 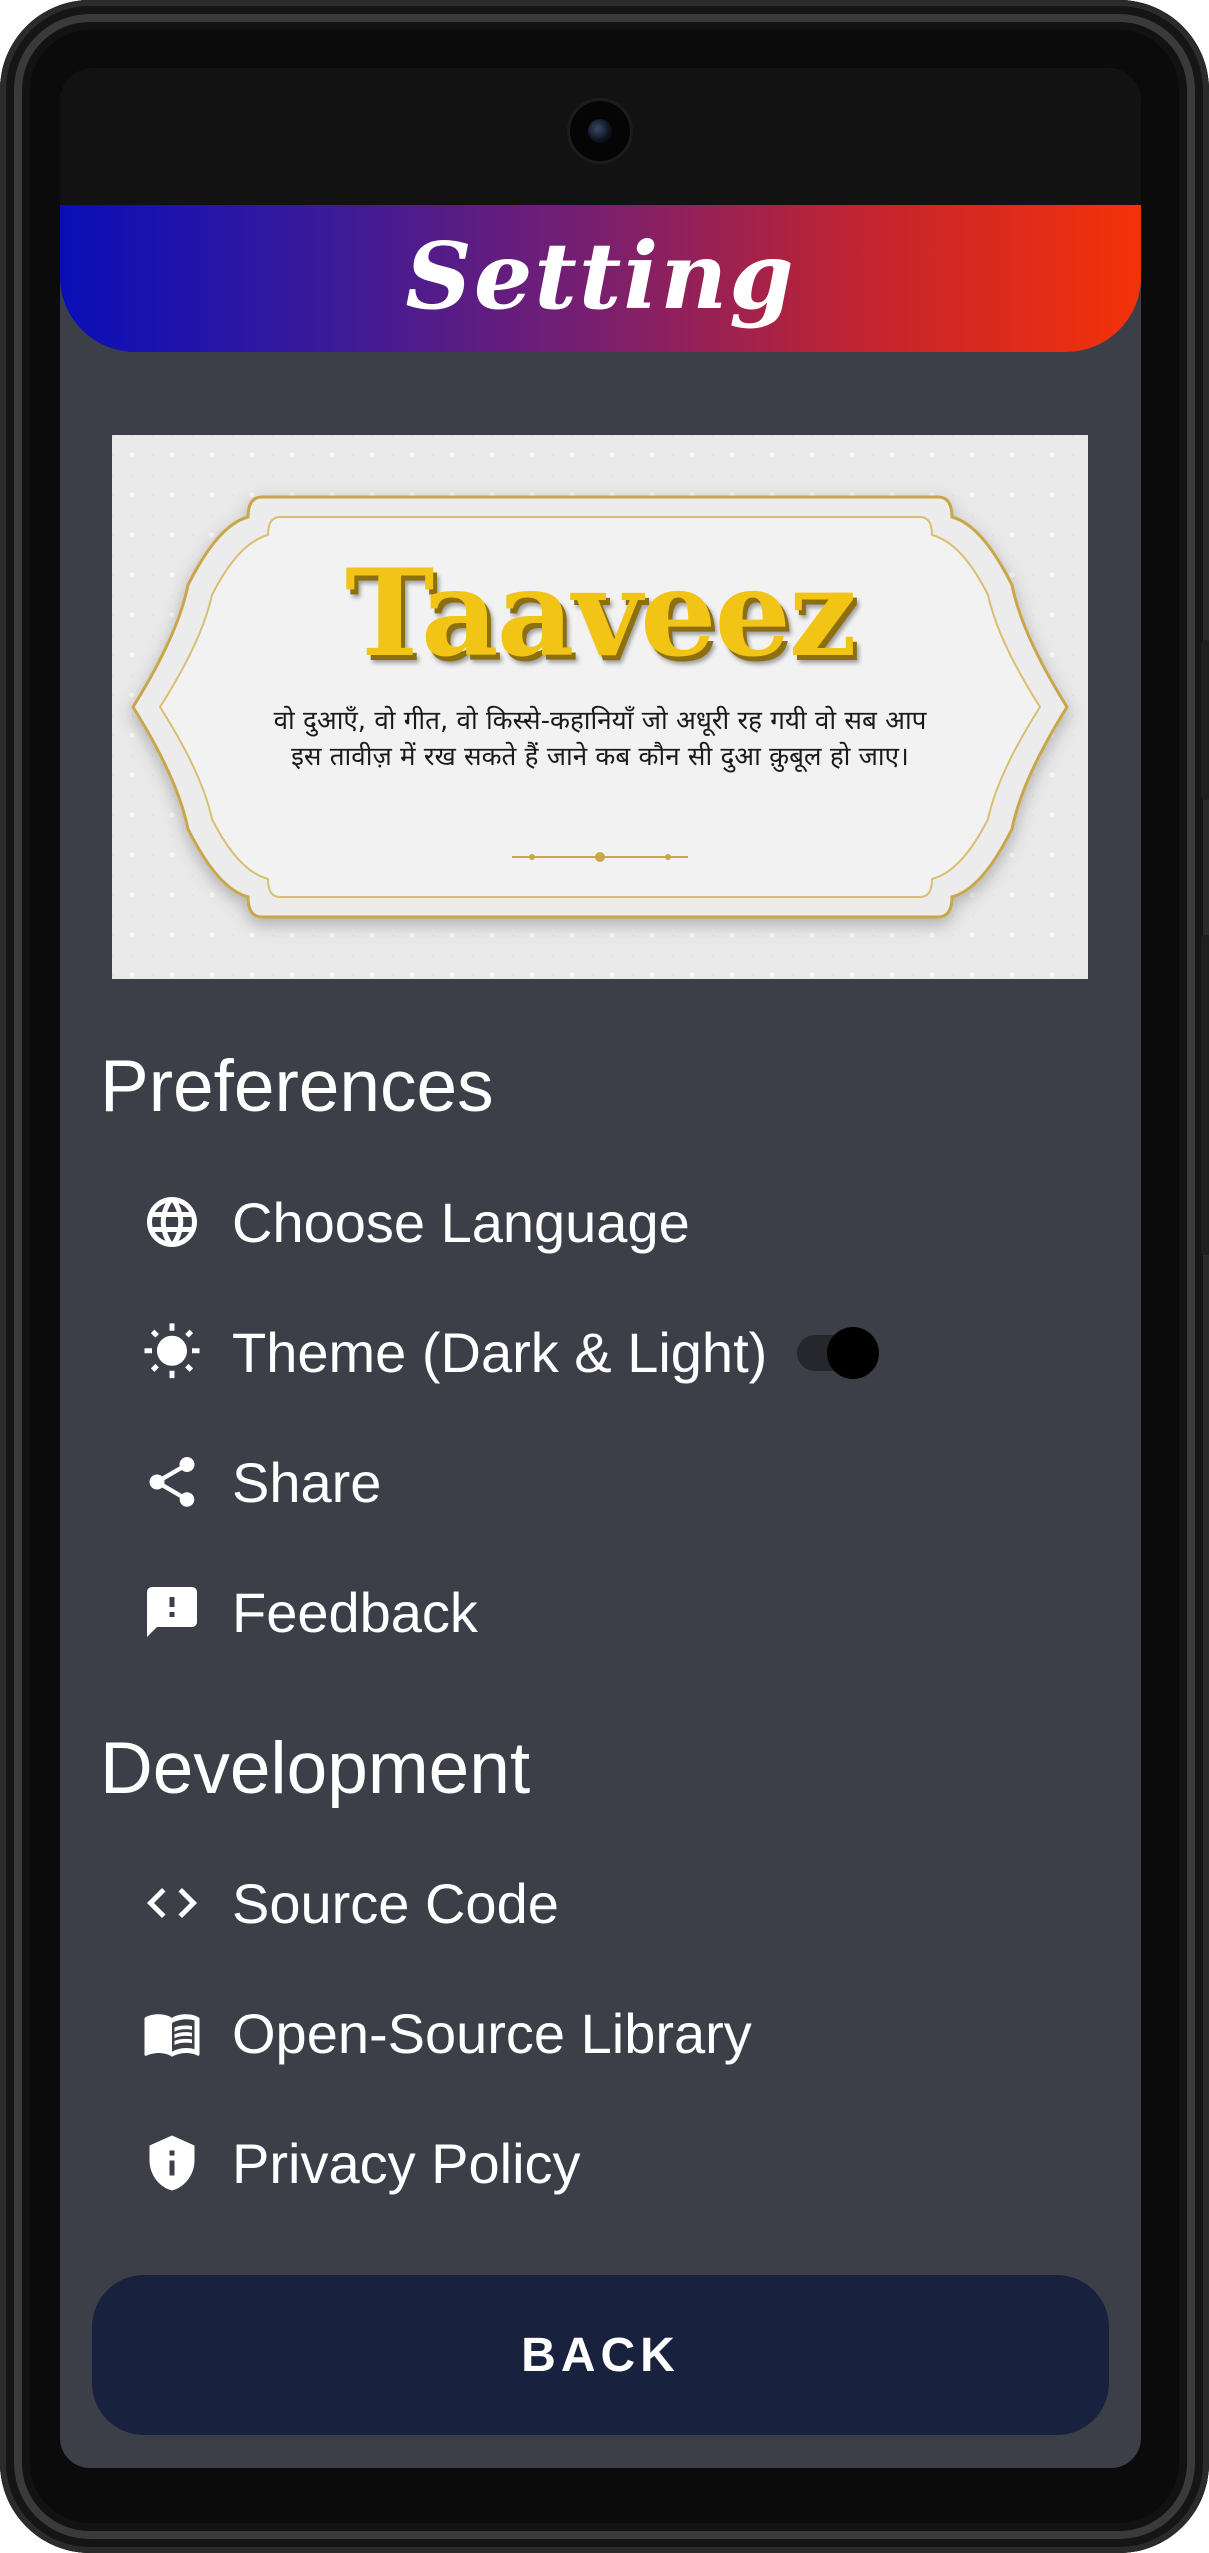 I want to click on status-bar, so click(x=600, y=136).